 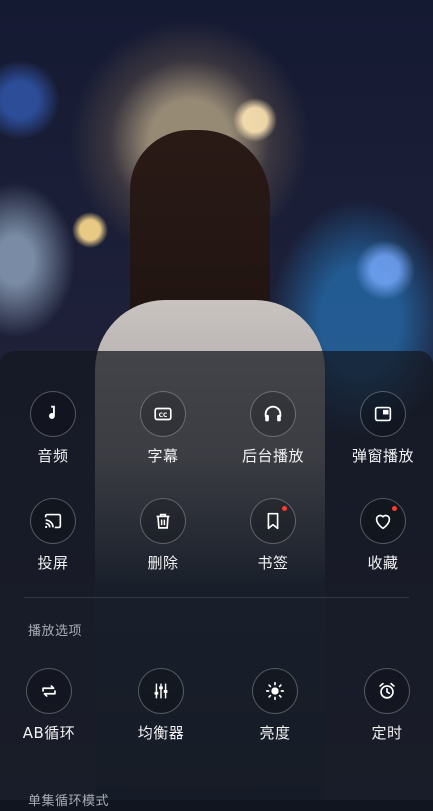 What do you see at coordinates (49, 691) in the screenshot?
I see `ab-loop-icon` at bounding box center [49, 691].